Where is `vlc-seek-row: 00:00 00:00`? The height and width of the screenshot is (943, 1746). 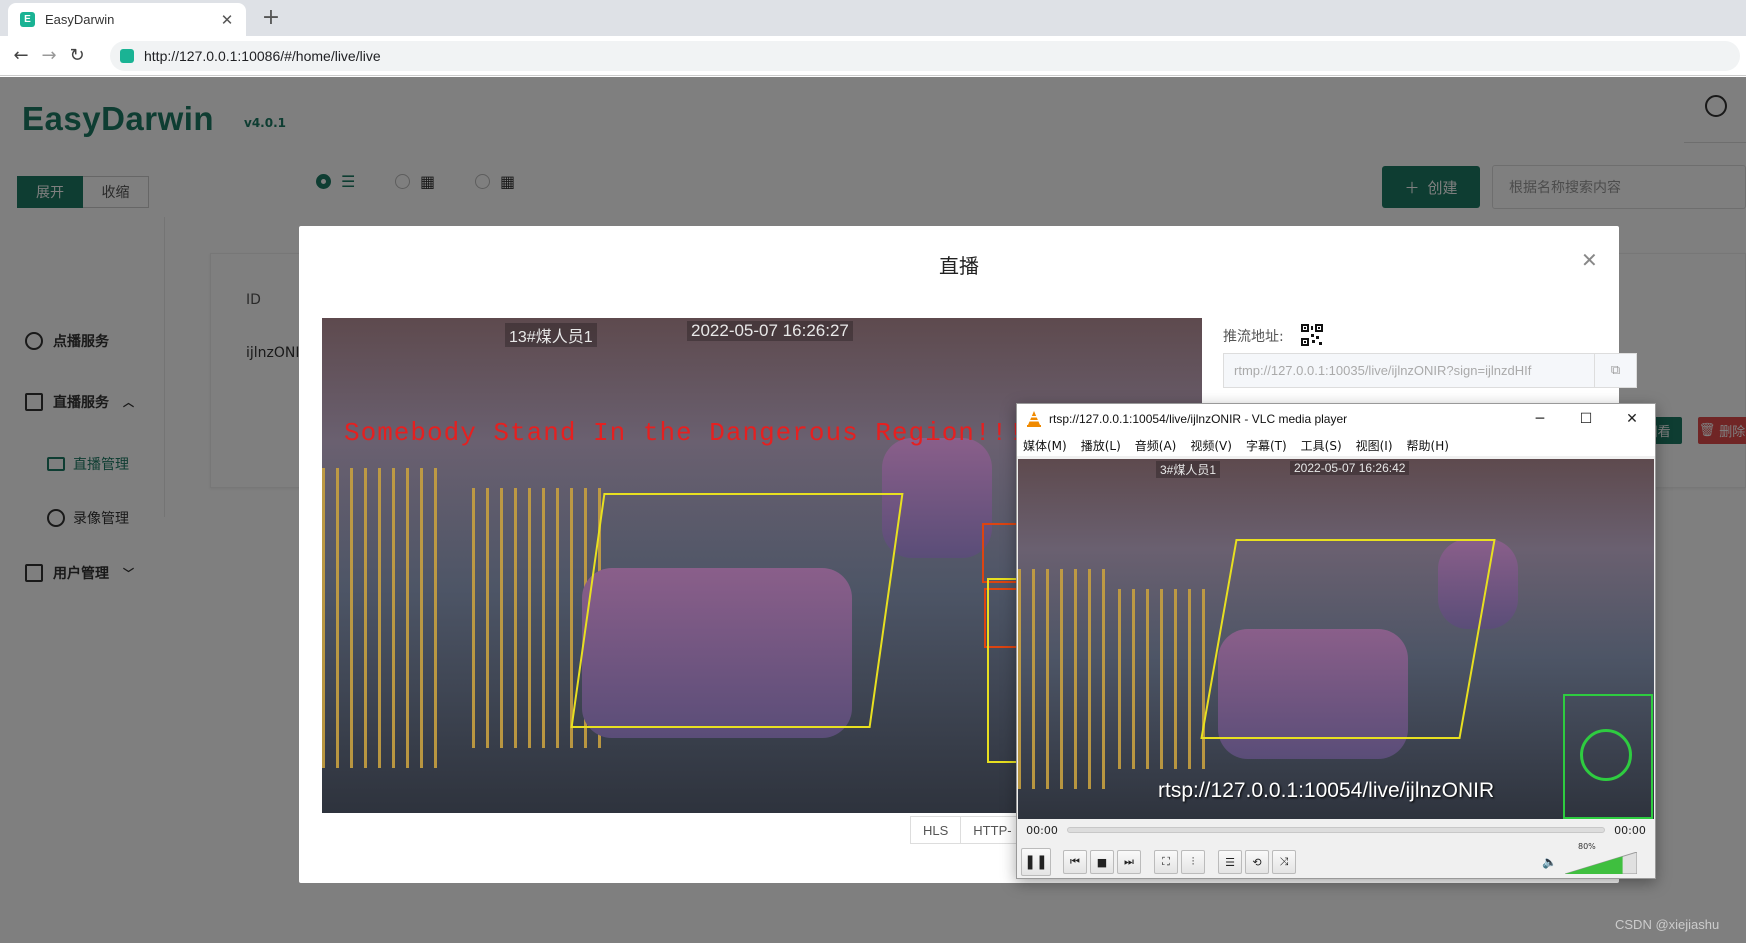
vlc-seek-row: 00:00 00:00 is located at coordinates (1336, 830).